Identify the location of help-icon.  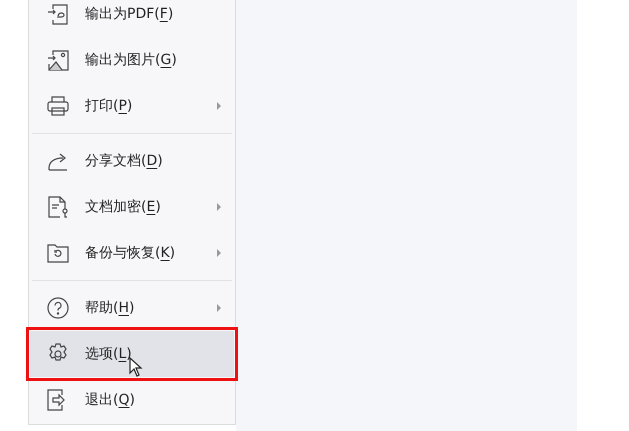
(58, 308).